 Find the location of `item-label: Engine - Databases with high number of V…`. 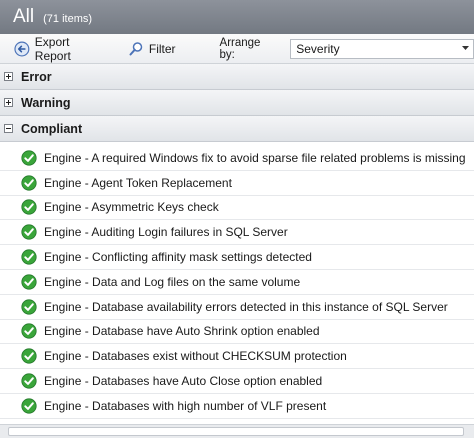

item-label: Engine - Databases with high number of V… is located at coordinates (185, 405).